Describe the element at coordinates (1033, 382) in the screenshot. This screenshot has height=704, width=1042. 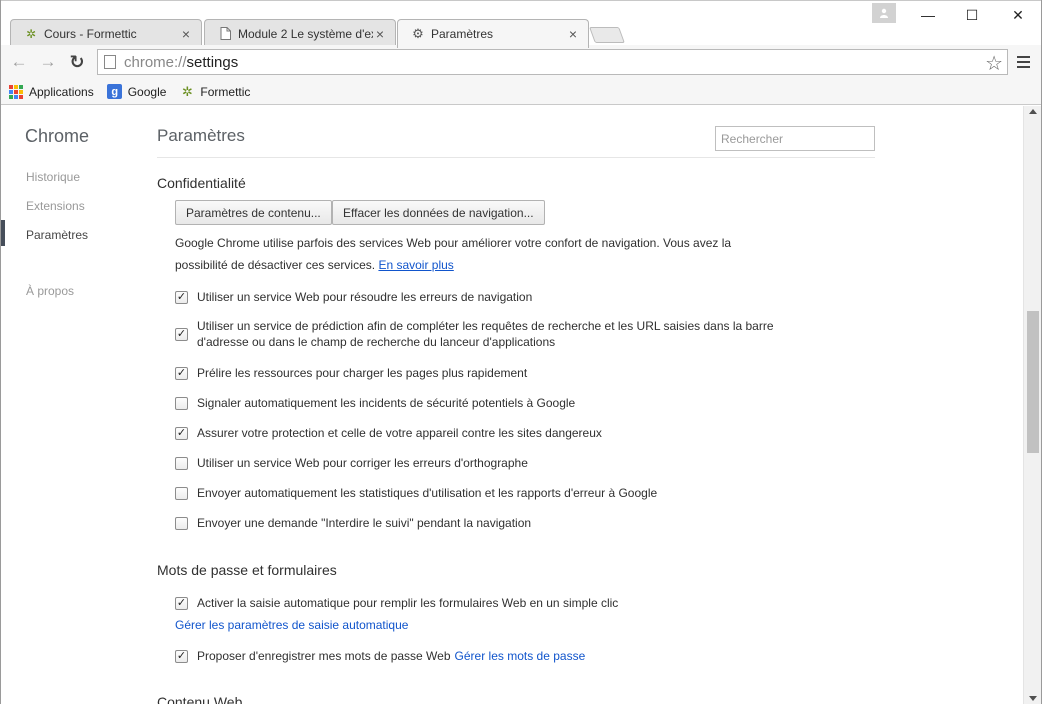
I see `scrollbar-thumb` at that location.